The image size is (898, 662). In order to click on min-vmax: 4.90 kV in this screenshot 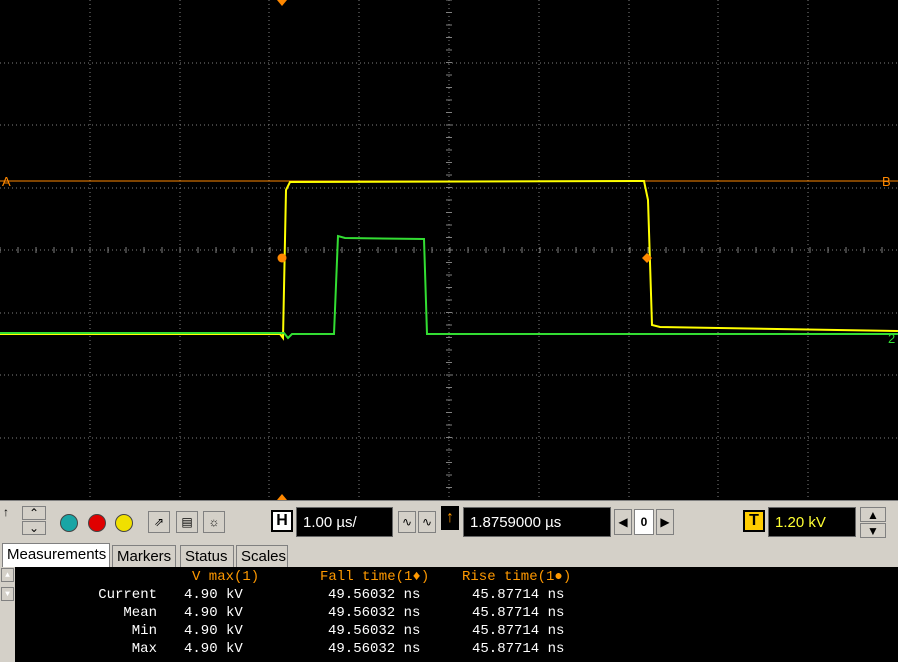, I will do `click(213, 631)`.